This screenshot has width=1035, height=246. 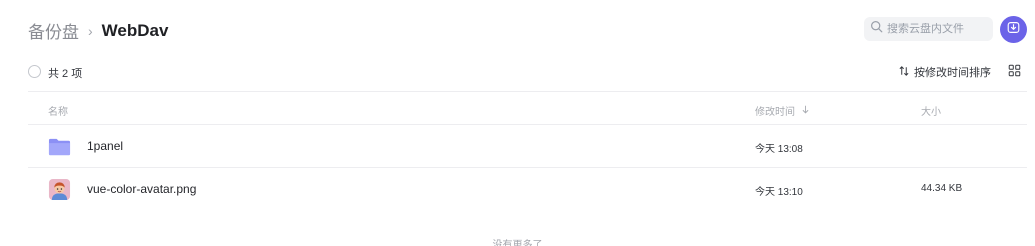 I want to click on file-name: 1panel, so click(x=105, y=146).